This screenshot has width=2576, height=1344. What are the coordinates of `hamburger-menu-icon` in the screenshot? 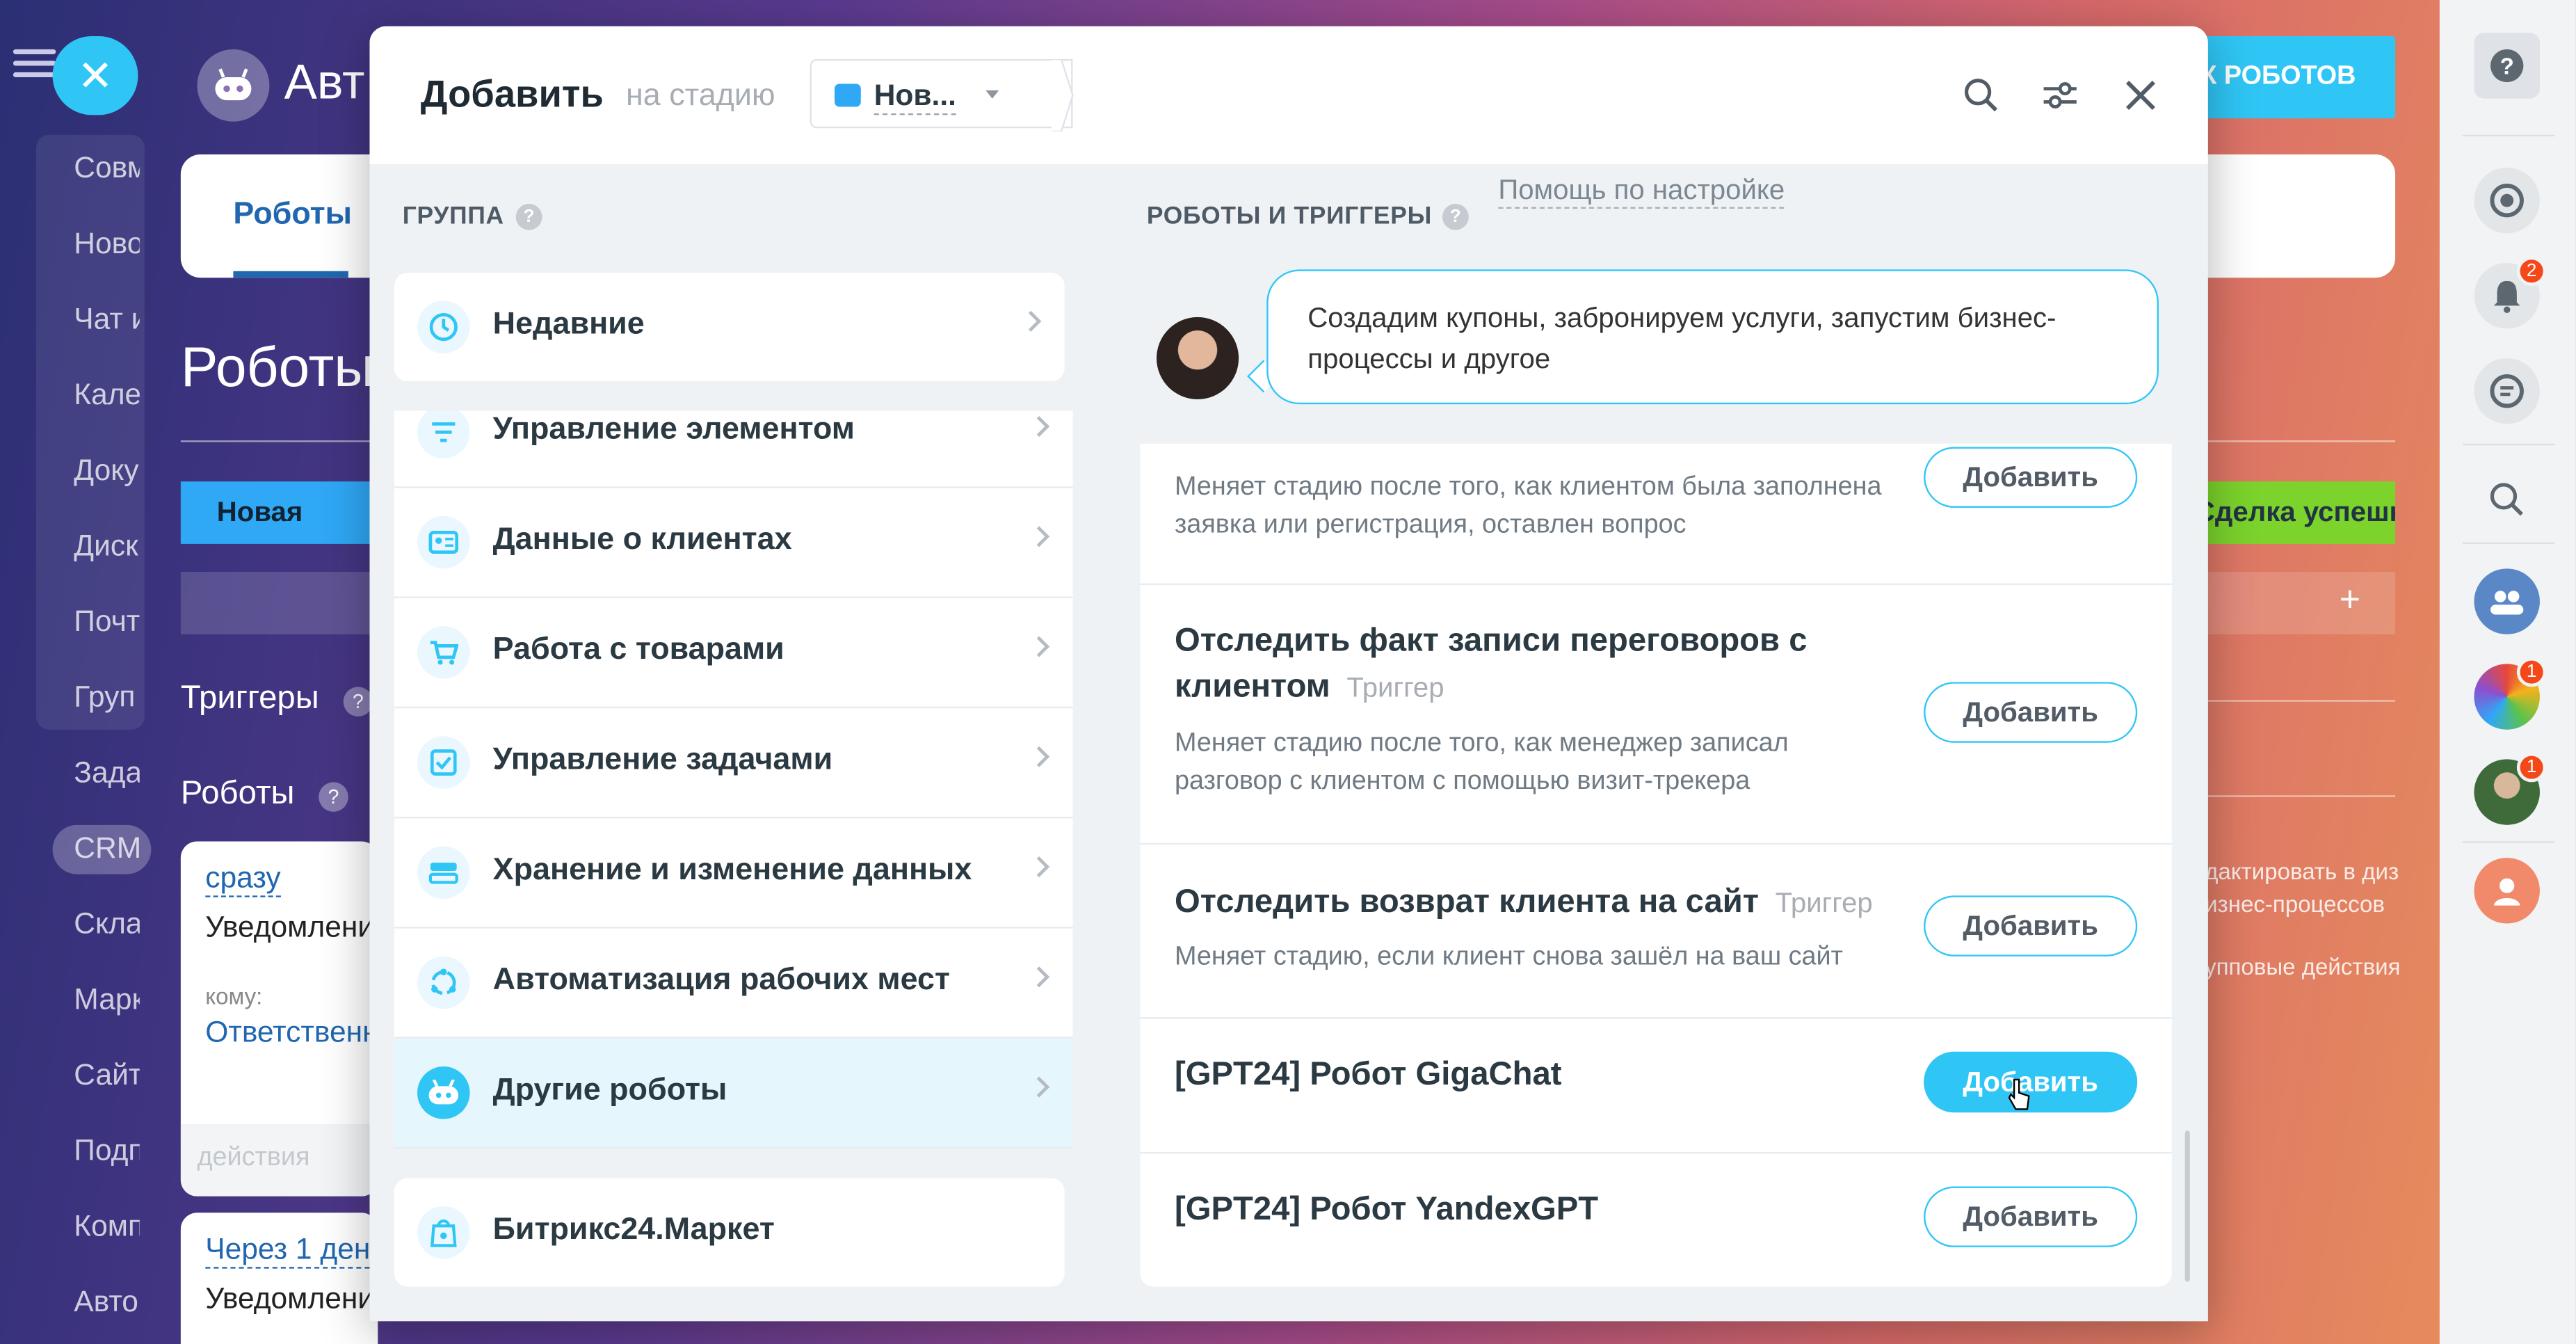 It's located at (34, 65).